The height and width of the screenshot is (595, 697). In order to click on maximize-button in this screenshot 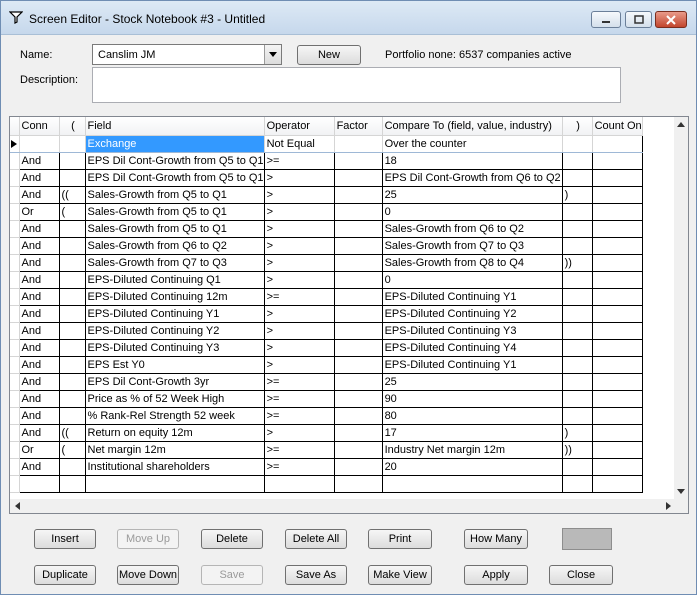, I will do `click(638, 19)`.